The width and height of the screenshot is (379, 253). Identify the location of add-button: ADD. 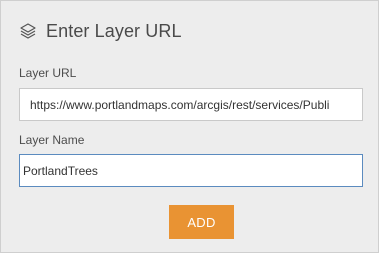
(201, 222).